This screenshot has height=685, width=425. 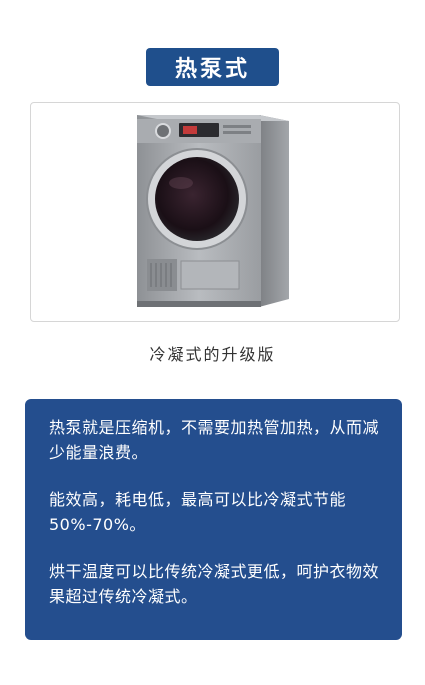 I want to click on info-paragraph-3: 烘干温度可以比传统冷凝式更低，呵护衣物效果超过传统冷凝式。, so click(x=214, y=584).